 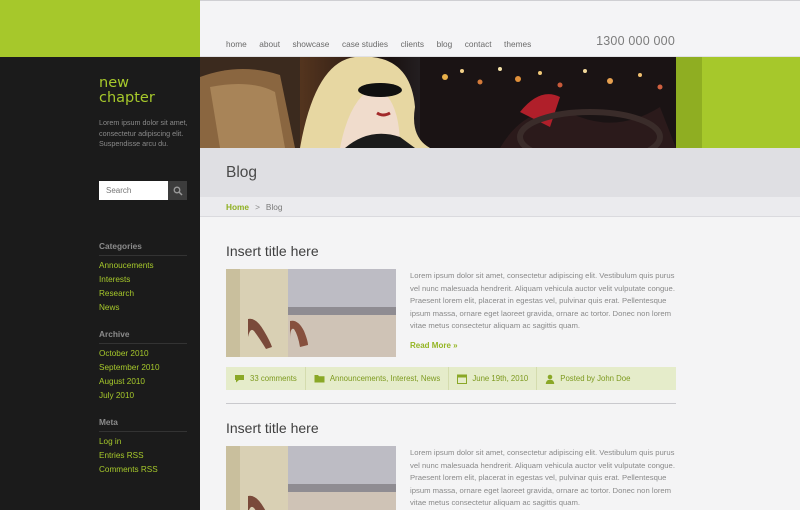 What do you see at coordinates (311, 44) in the screenshot?
I see `nav-showcase: showcase` at bounding box center [311, 44].